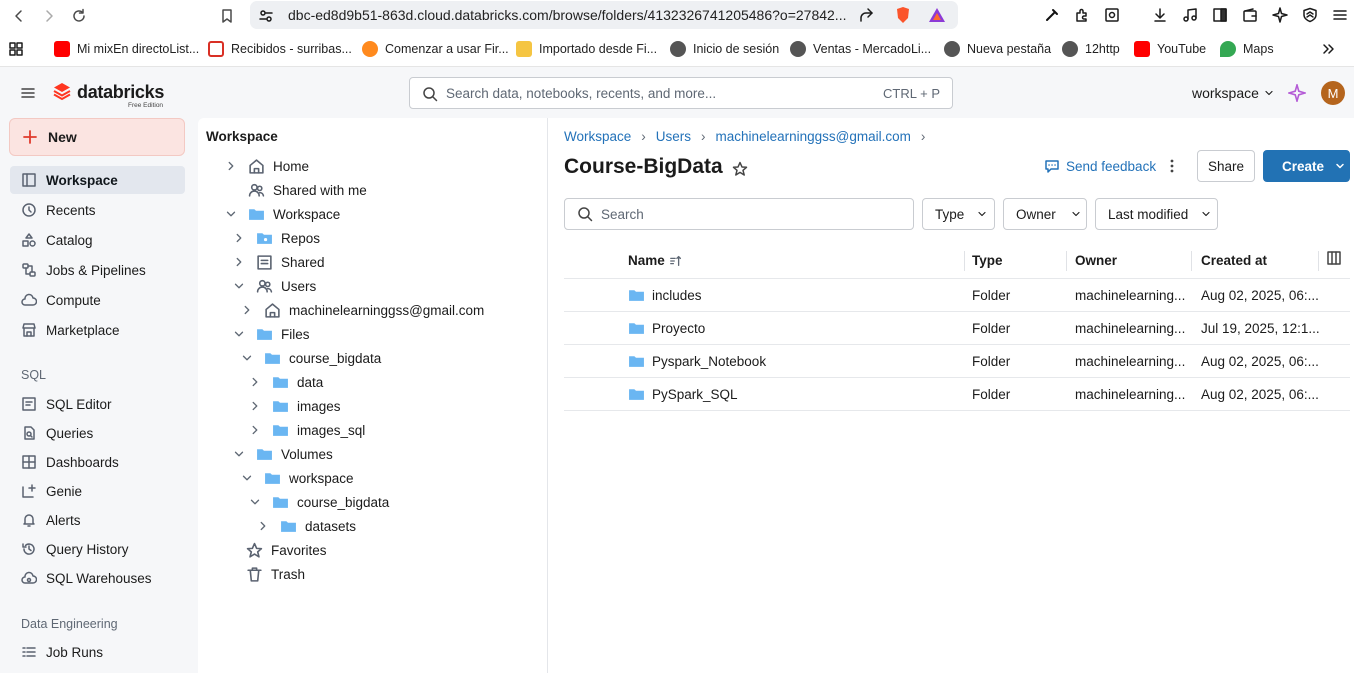 This screenshot has height=673, width=1354. Describe the element at coordinates (1052, 15) in the screenshot. I see `eyedropper-icon` at that location.